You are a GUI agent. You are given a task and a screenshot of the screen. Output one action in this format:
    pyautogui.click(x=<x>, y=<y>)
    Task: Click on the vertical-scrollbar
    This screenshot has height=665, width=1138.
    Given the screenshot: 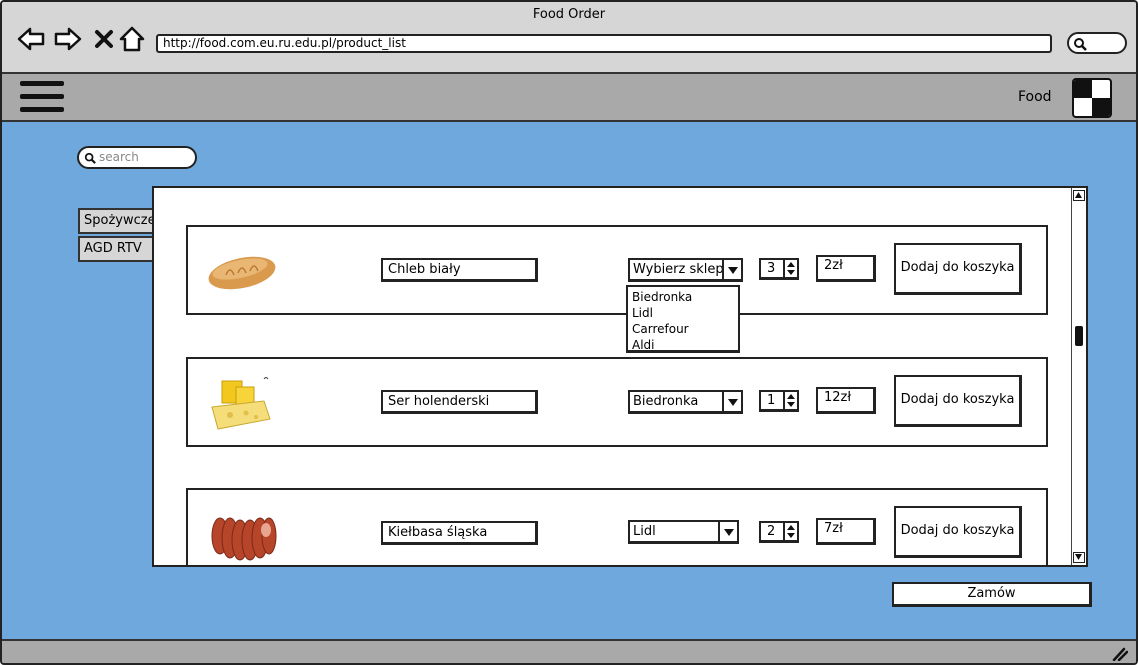 What is the action you would take?
    pyautogui.click(x=1078, y=376)
    